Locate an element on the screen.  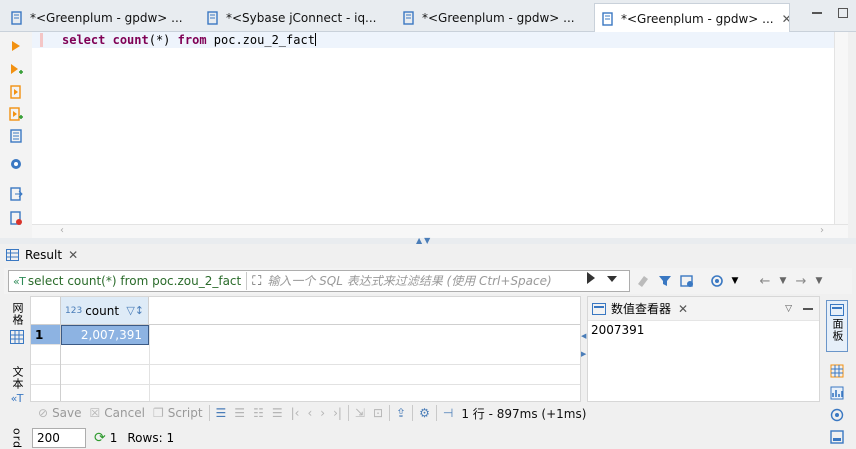
save-button: ⊘ Save is located at coordinates (60, 413).